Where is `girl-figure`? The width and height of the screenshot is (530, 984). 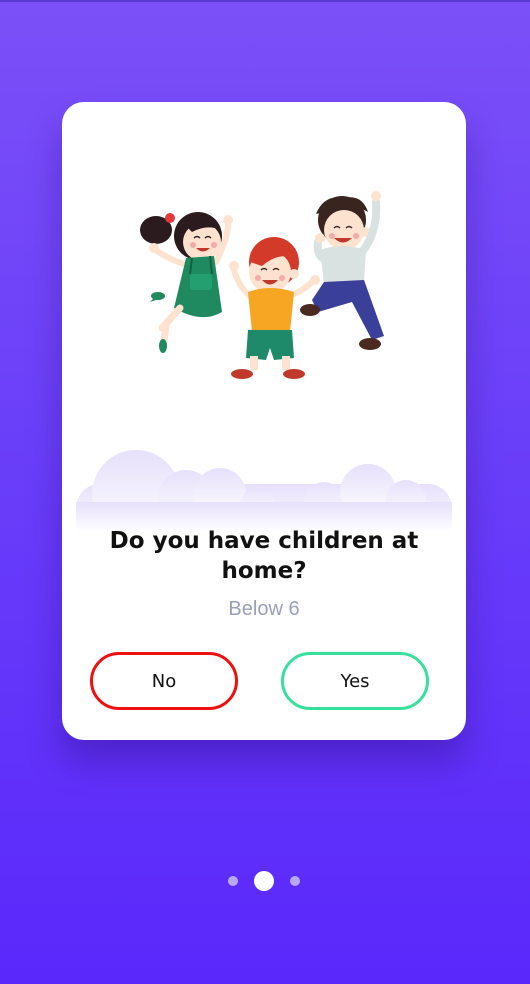 girl-figure is located at coordinates (186, 282).